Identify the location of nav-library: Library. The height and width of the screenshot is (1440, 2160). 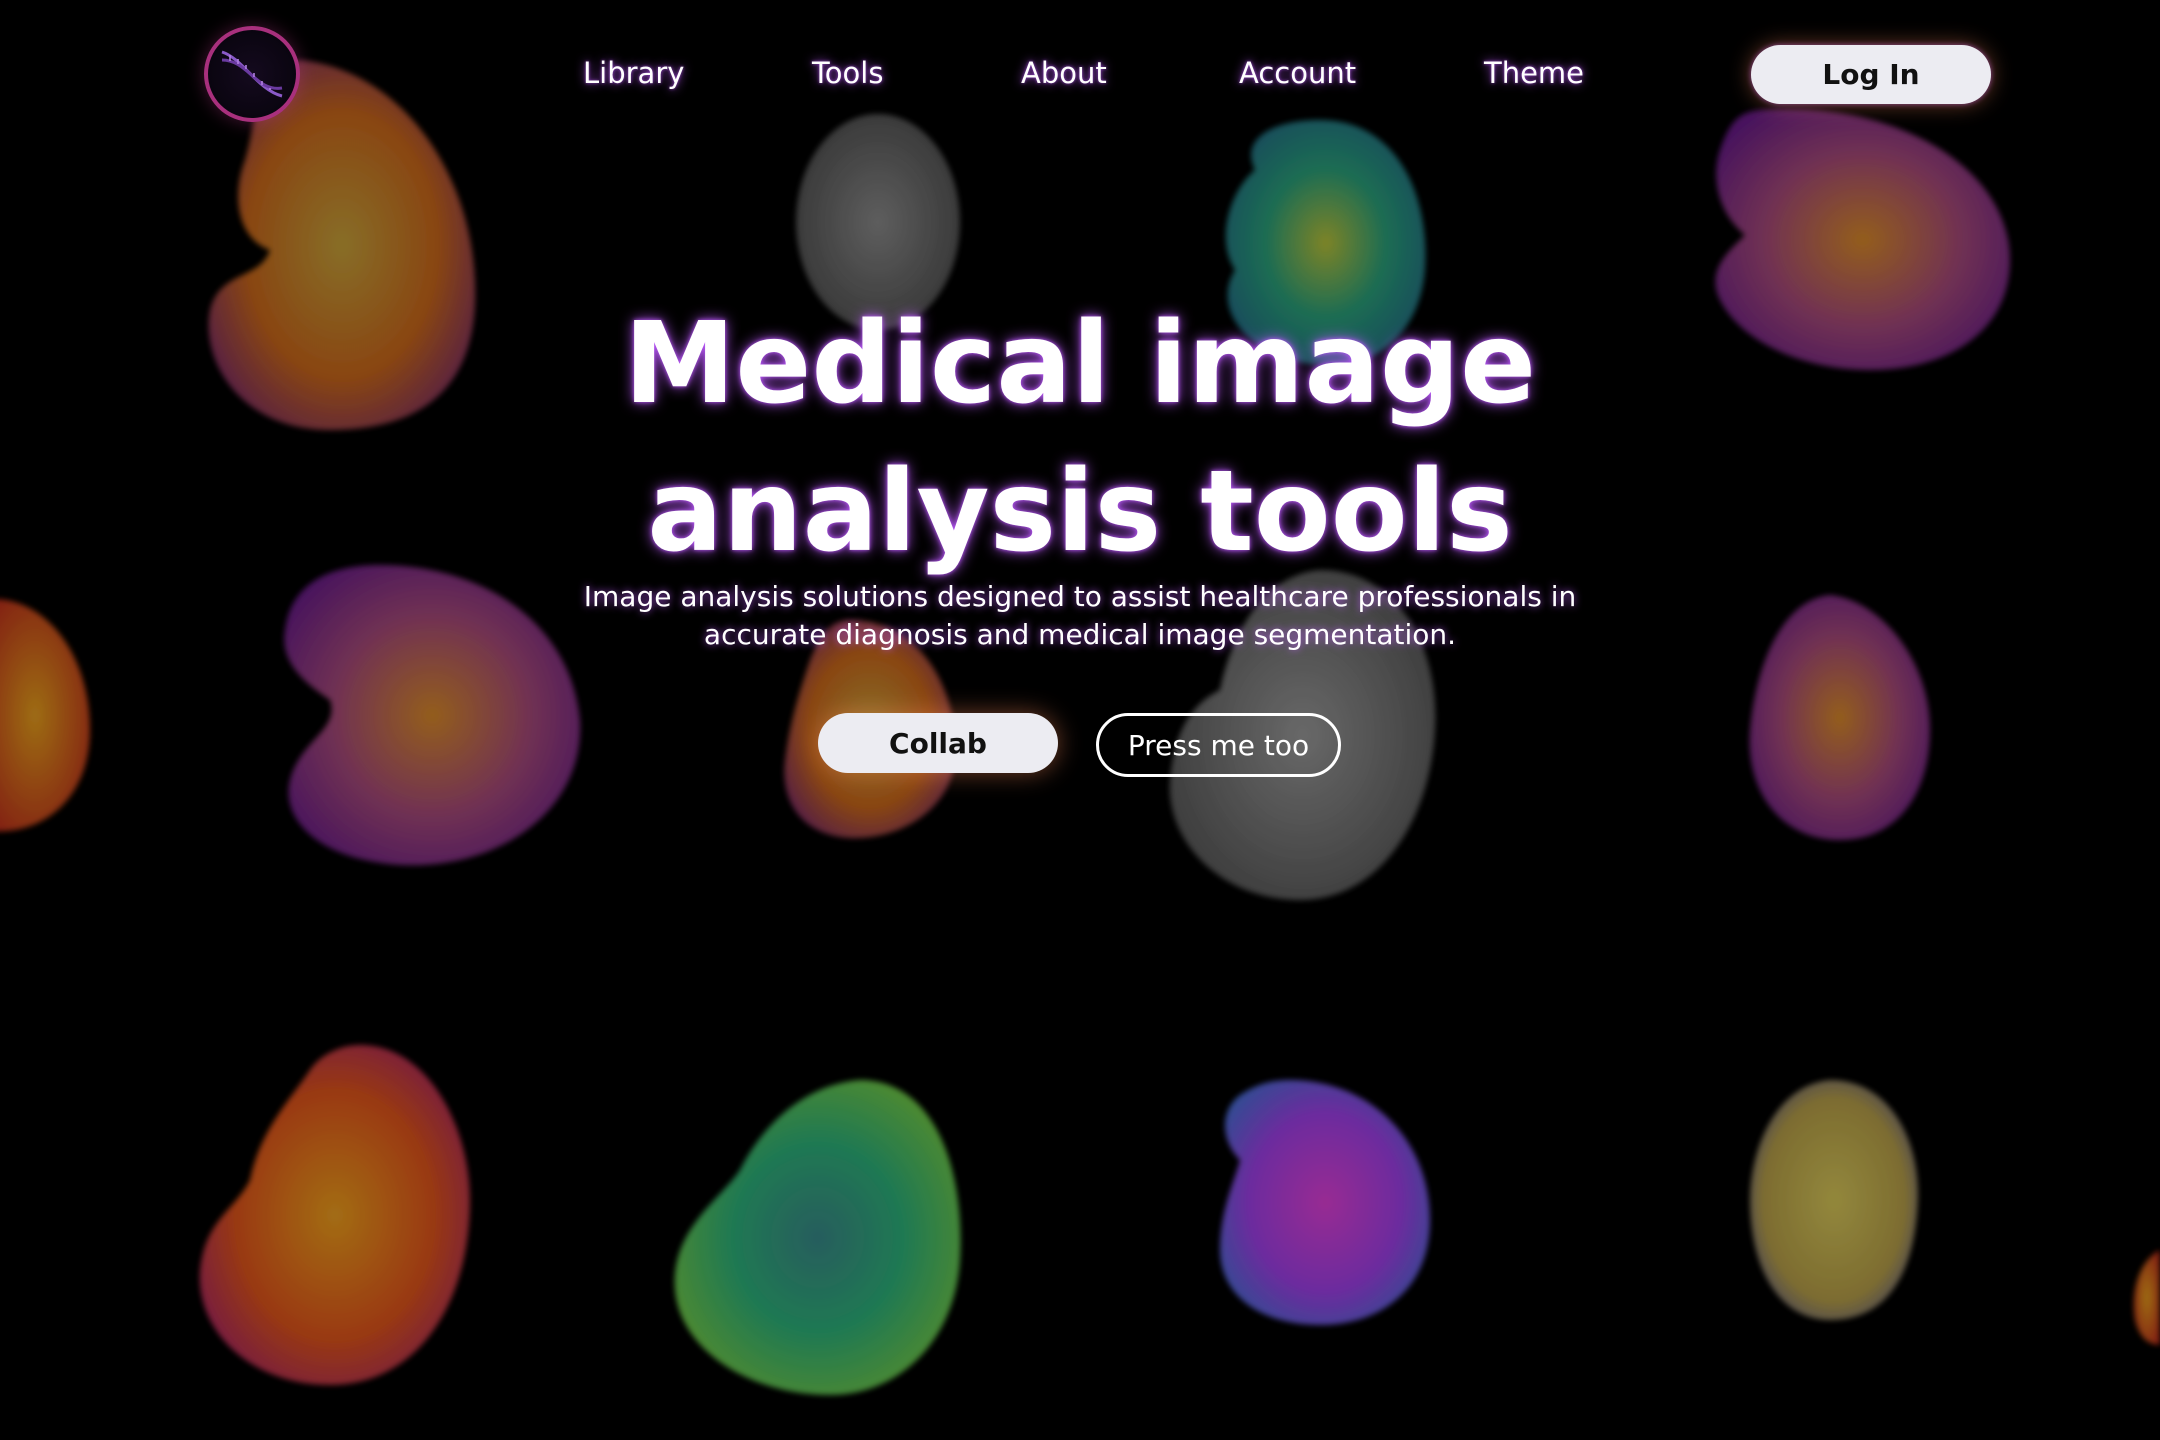
(633, 76).